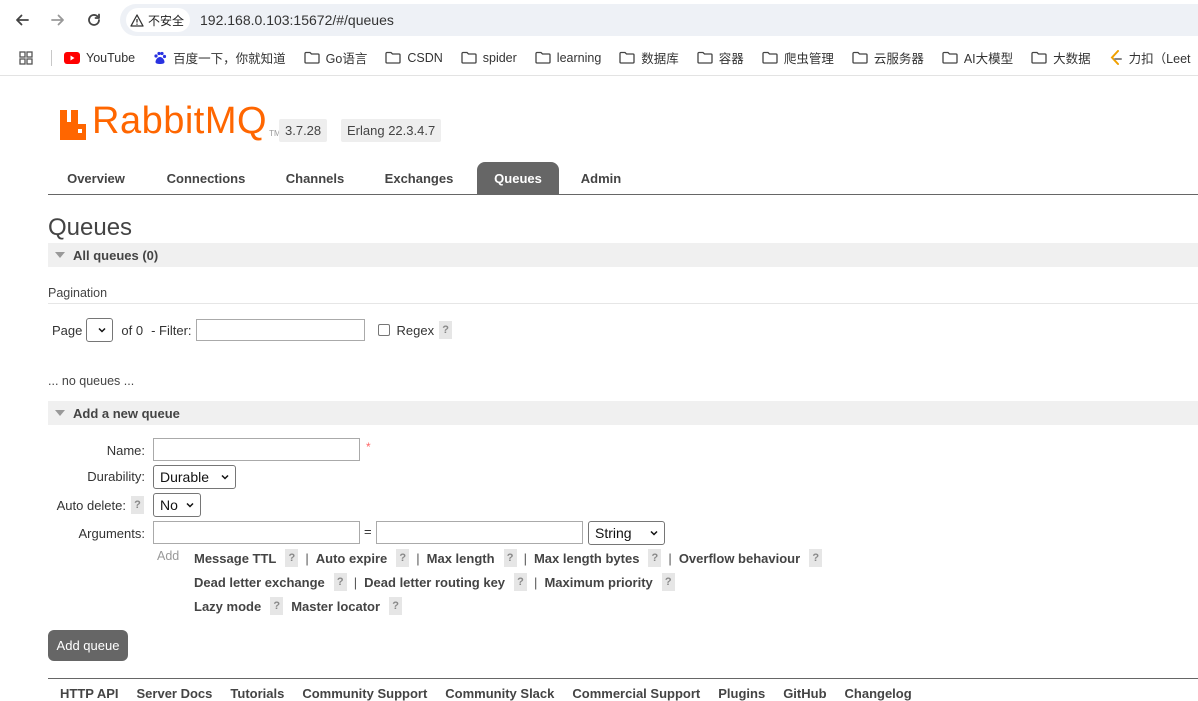 The height and width of the screenshot is (701, 1198). I want to click on apps-button, so click(26, 58).